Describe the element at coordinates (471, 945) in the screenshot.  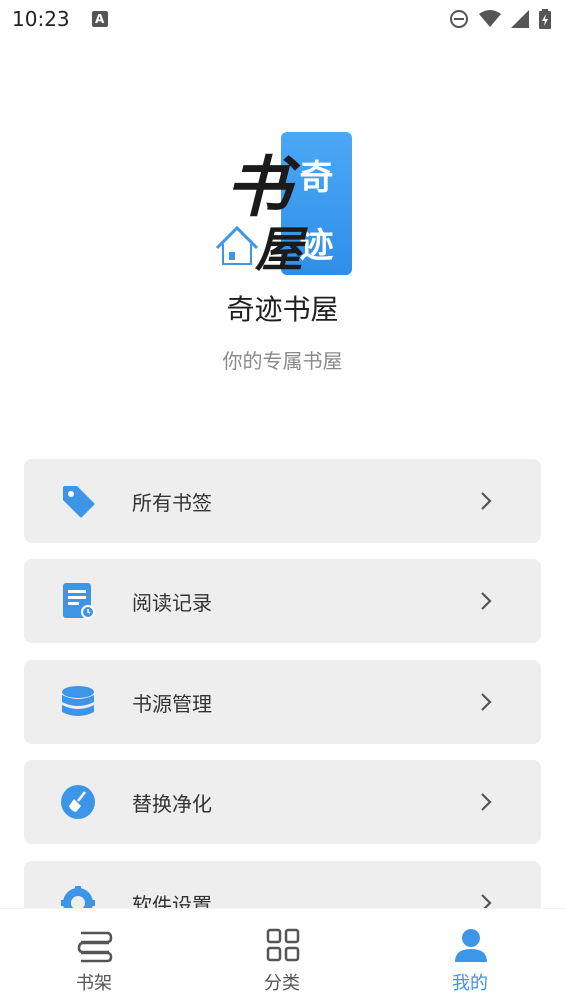
I see `person-icon` at that location.